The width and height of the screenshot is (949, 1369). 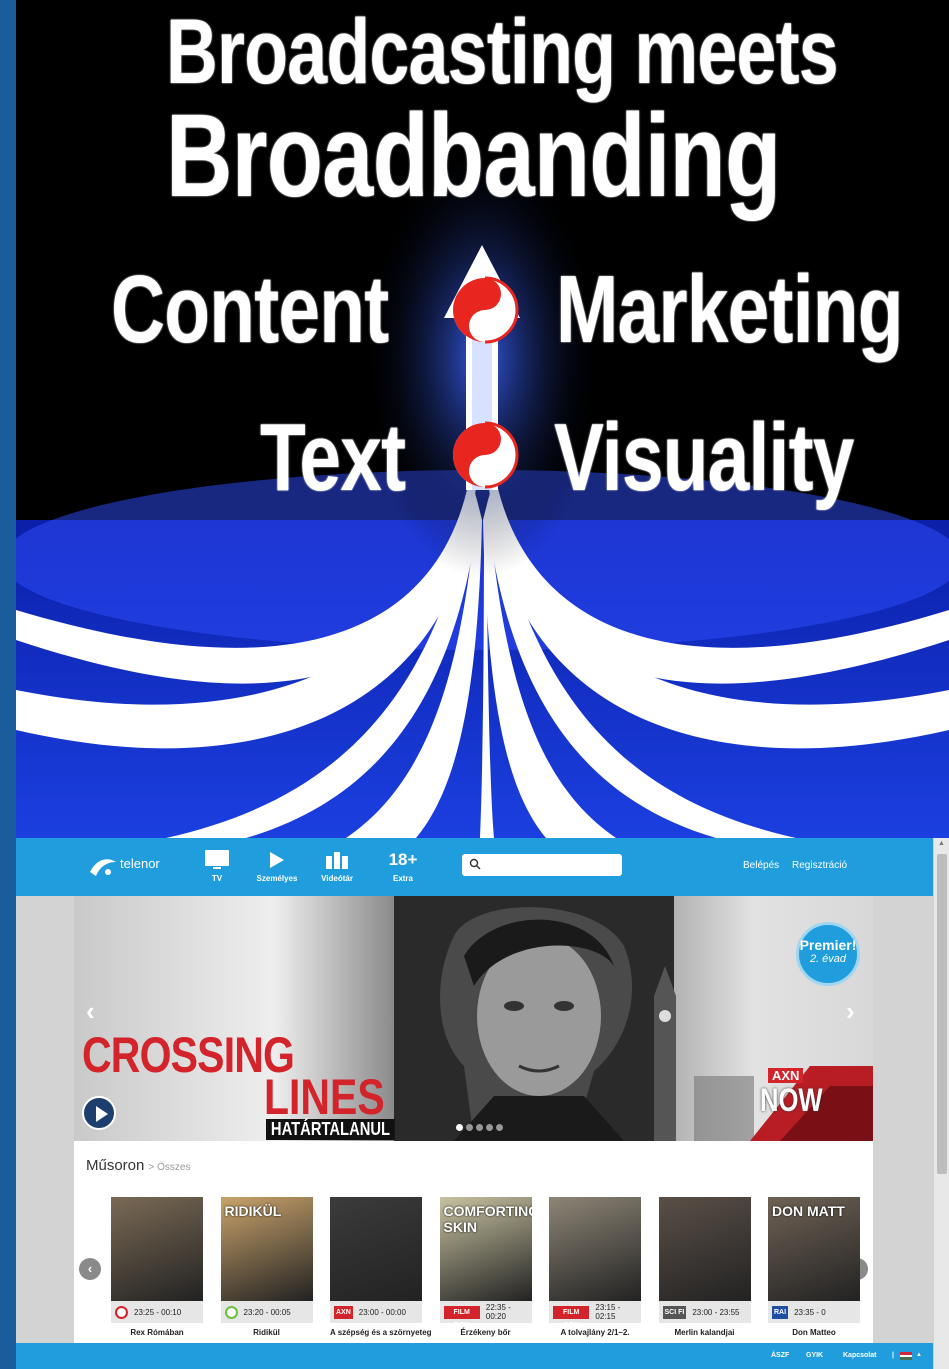 I want to click on headline-line1: Broadcasting meets, so click(x=502, y=52).